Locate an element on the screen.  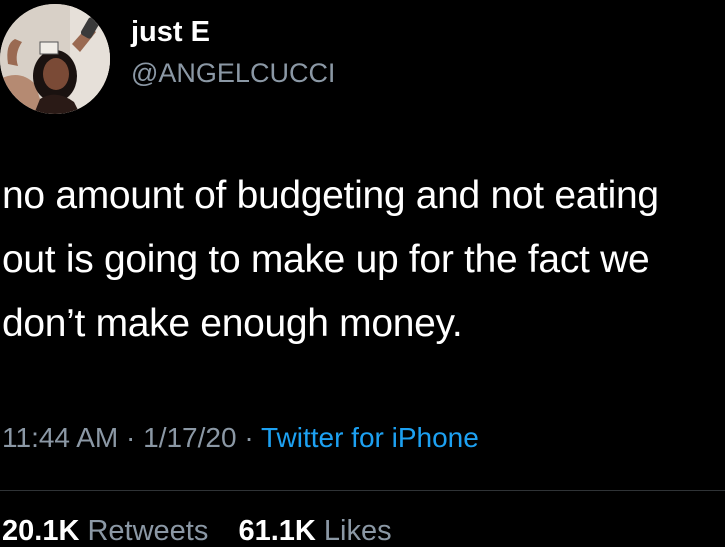
profile-photo-icon is located at coordinates (55, 59).